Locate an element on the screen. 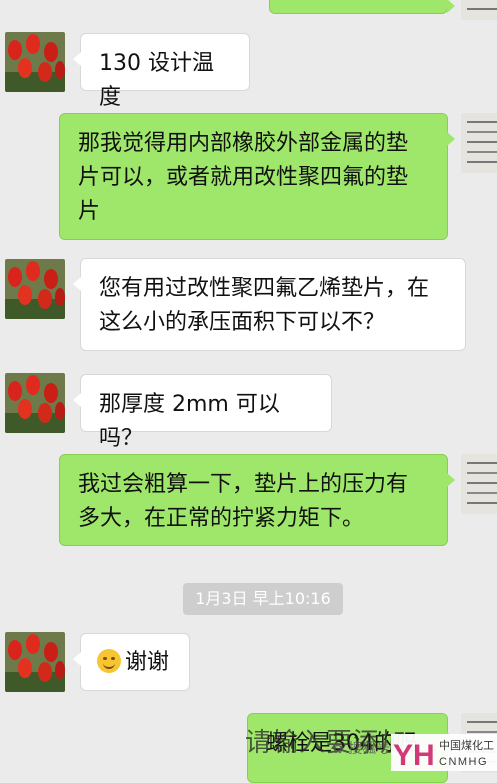  message-bubble-incoming: 谢谢 is located at coordinates (131, 662).